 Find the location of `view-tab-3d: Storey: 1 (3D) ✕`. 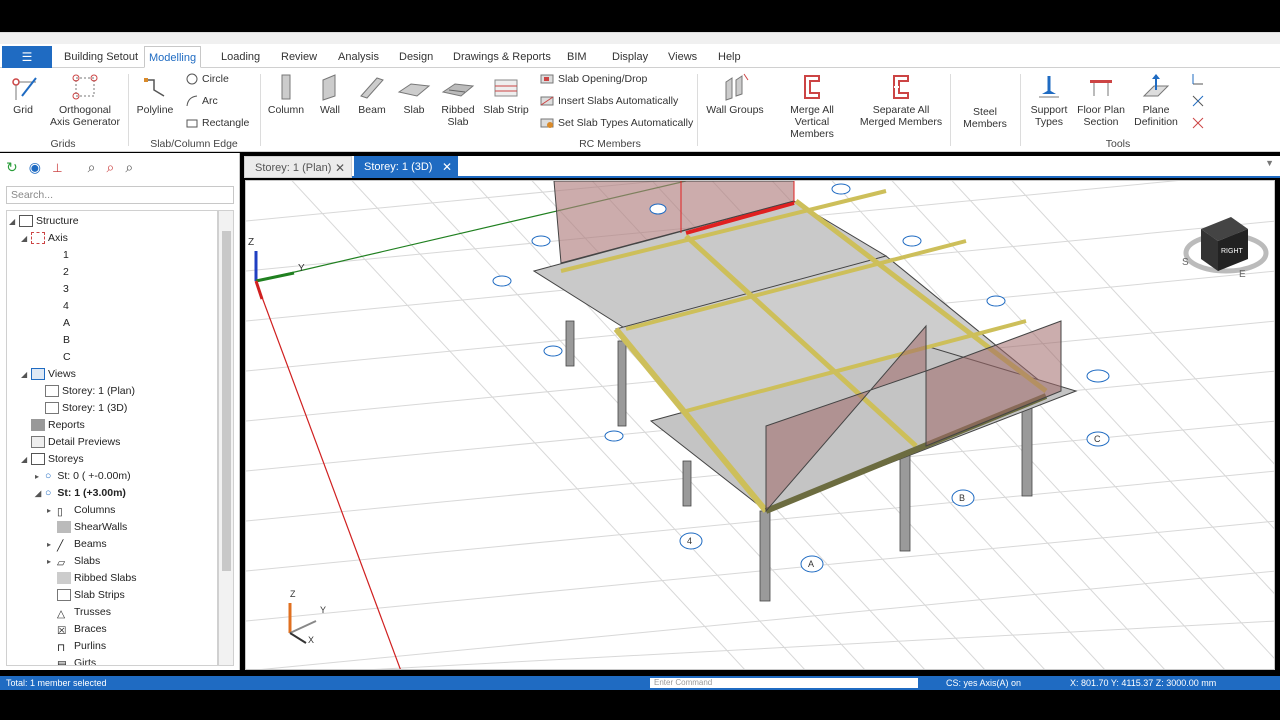

view-tab-3d: Storey: 1 (3D) ✕ is located at coordinates (406, 167).